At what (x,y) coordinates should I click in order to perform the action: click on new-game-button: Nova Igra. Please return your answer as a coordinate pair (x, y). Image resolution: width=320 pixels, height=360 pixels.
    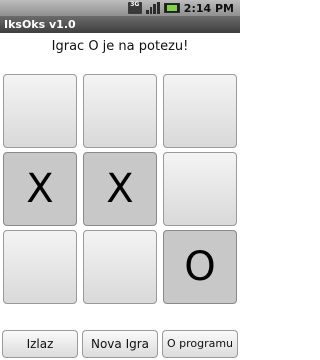
    Looking at the image, I should click on (120, 344).